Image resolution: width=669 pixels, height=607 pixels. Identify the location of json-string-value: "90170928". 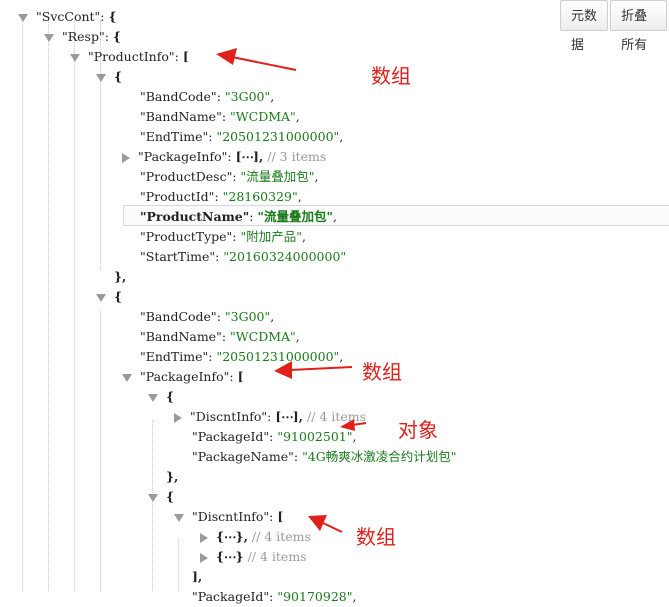
(315, 596).